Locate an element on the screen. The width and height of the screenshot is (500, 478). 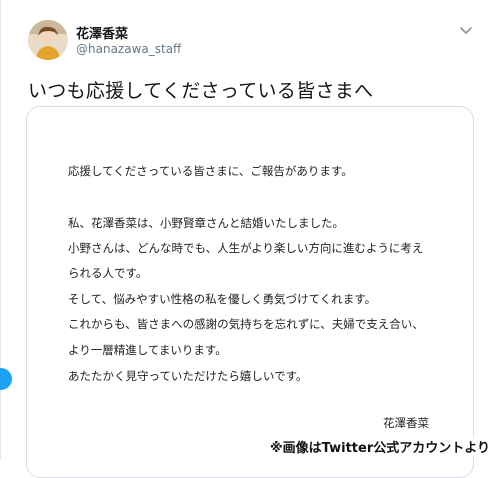
avatar is located at coordinates (48, 40).